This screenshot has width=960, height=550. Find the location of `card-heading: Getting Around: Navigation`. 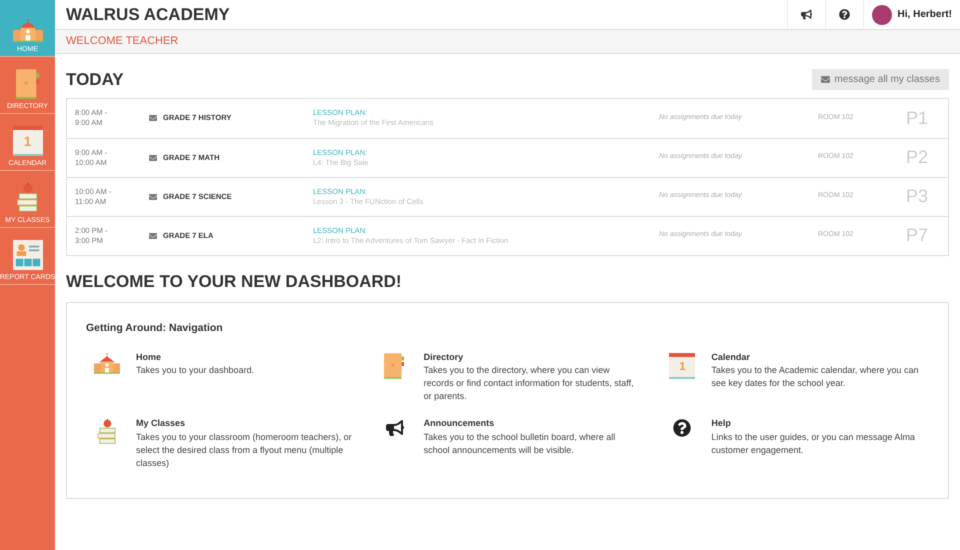

card-heading: Getting Around: Navigation is located at coordinates (155, 328).